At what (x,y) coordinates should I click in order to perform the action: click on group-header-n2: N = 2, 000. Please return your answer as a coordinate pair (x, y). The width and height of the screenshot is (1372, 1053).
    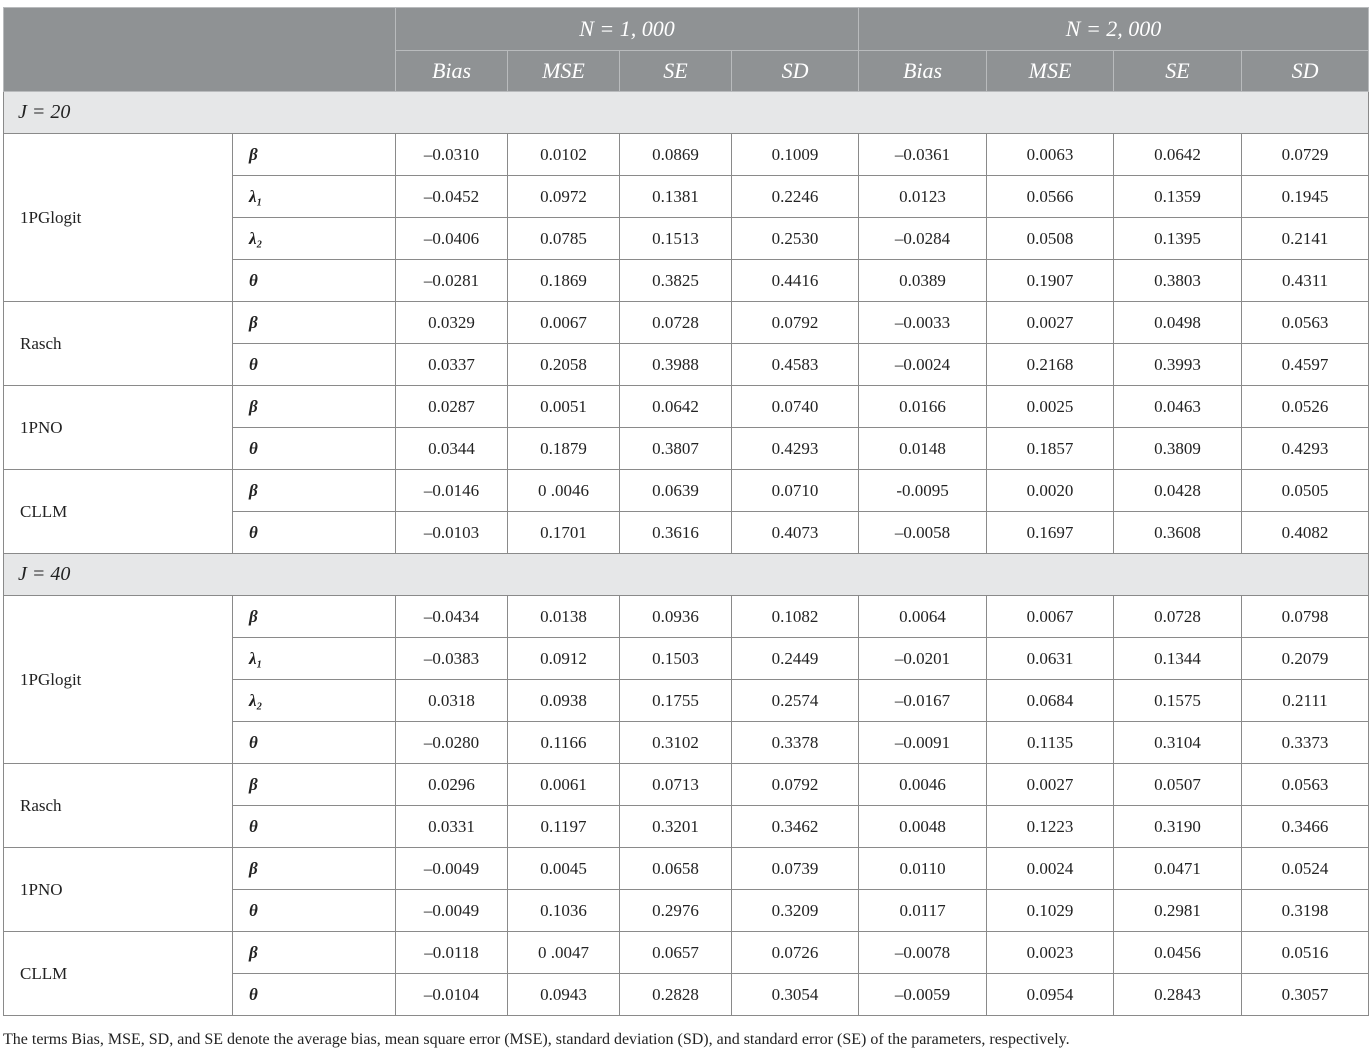
    Looking at the image, I should click on (1114, 29).